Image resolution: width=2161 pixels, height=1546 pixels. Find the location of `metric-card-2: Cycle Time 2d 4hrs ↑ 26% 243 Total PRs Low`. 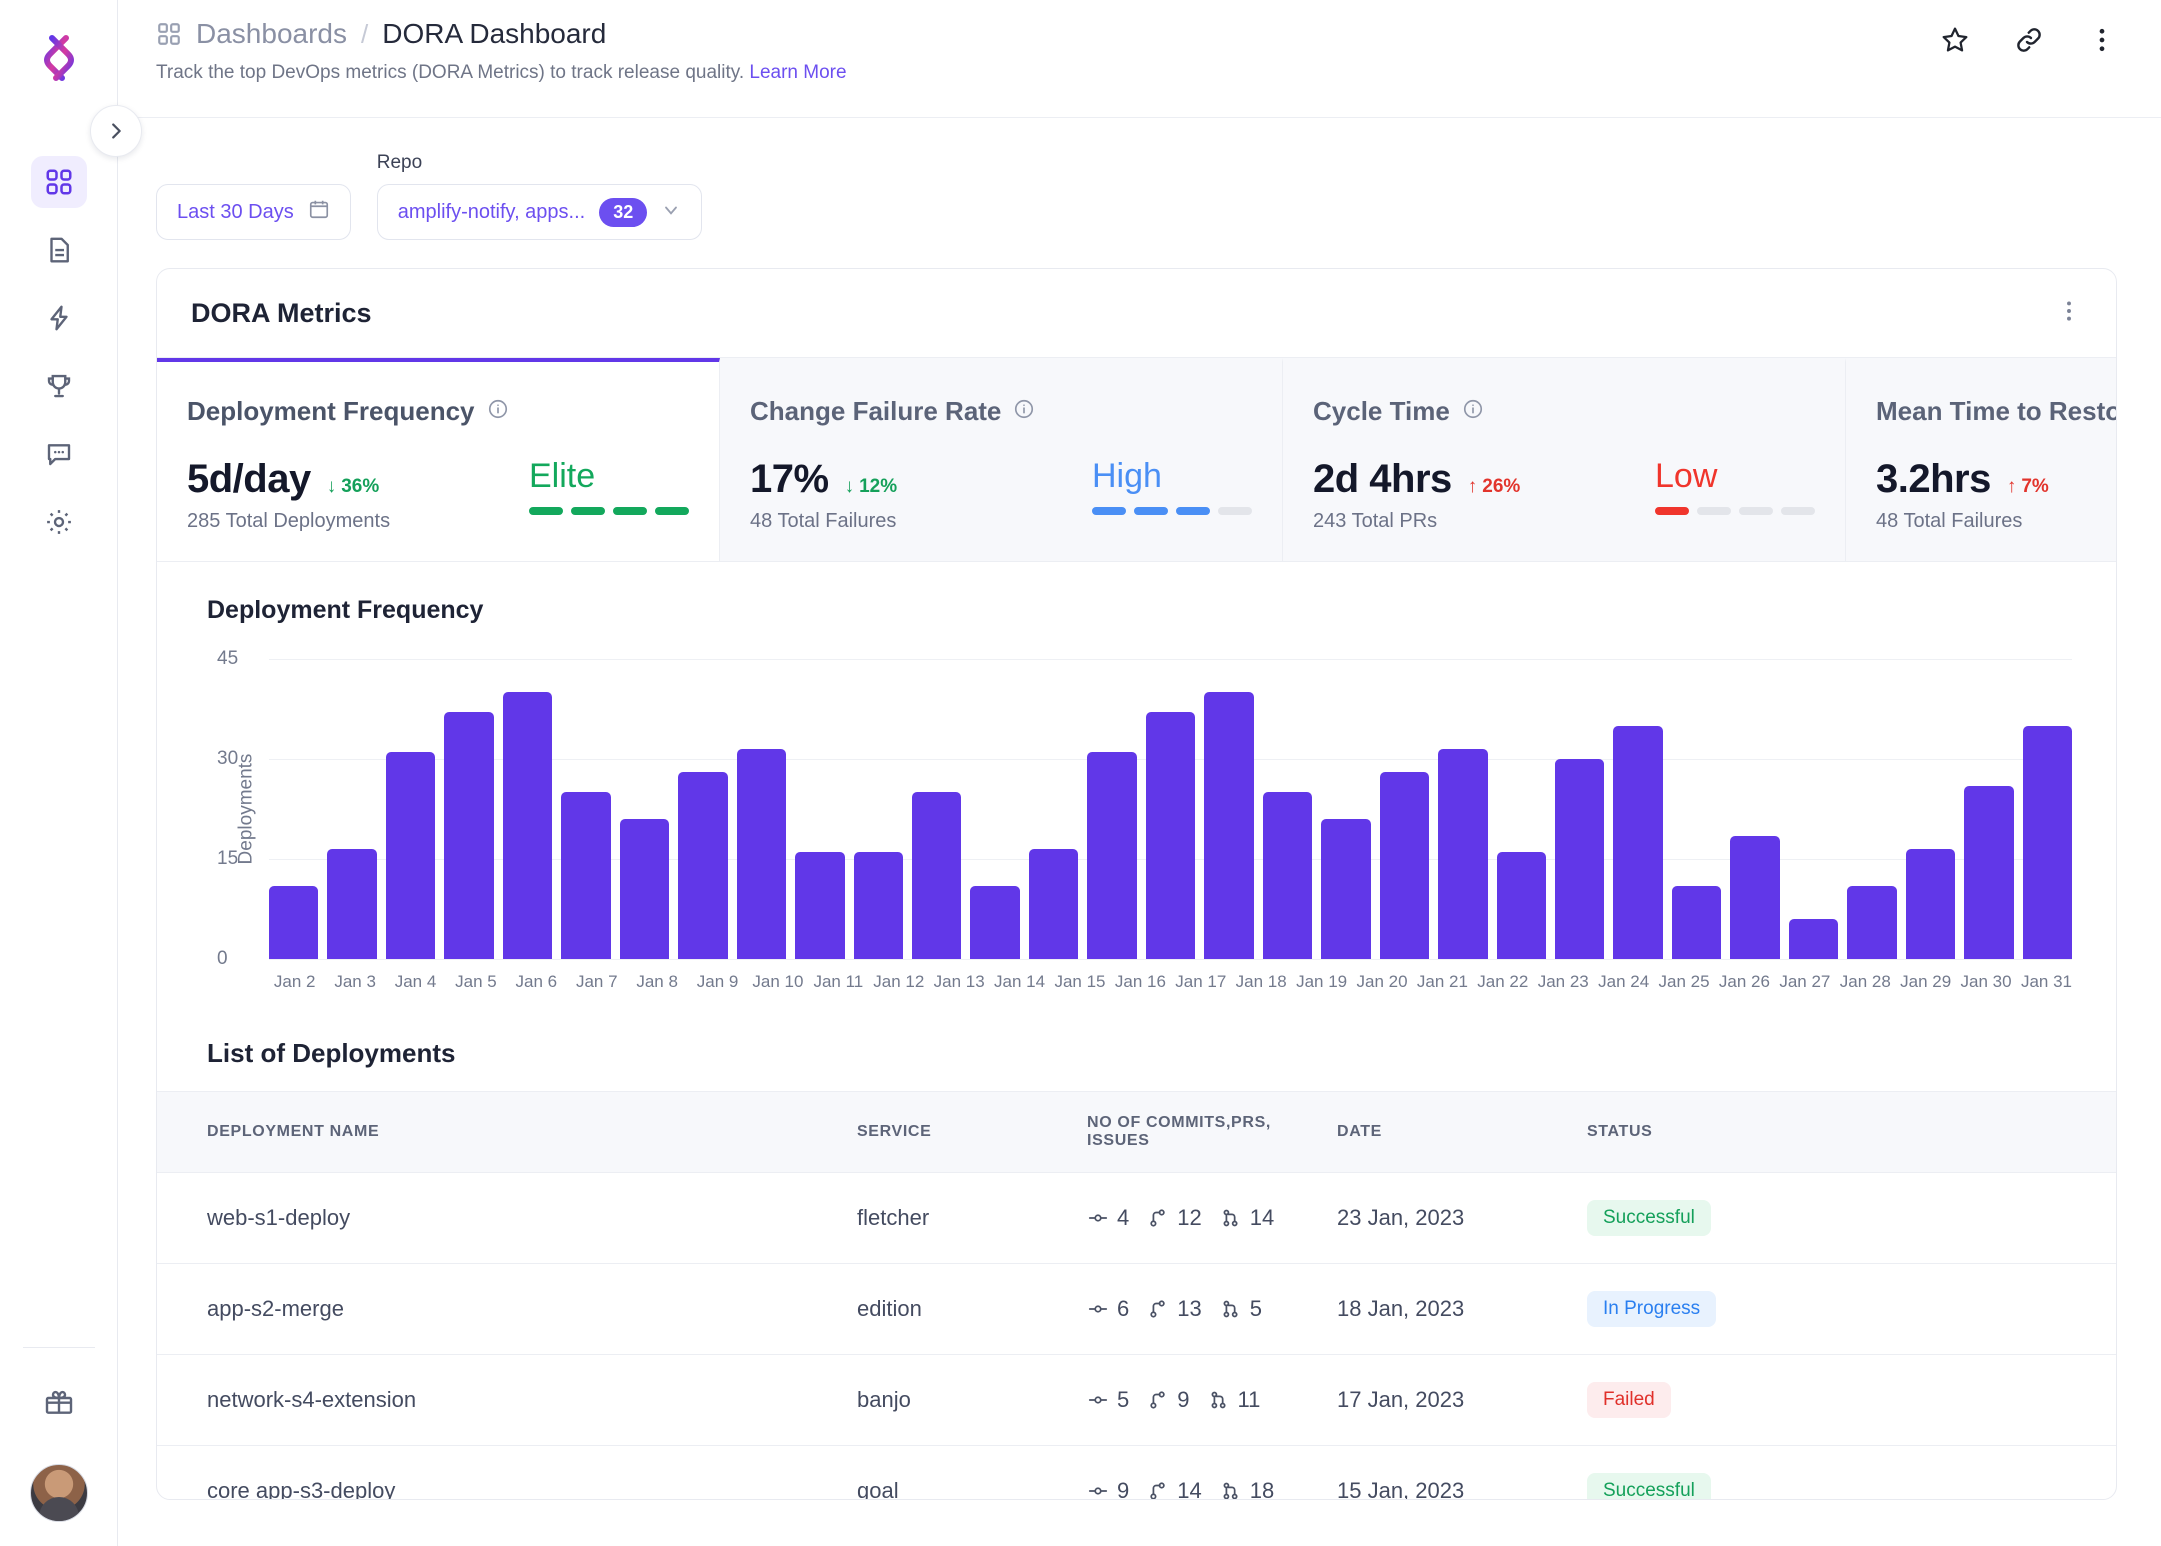

metric-card-2: Cycle Time 2d 4hrs ↑ 26% 243 Total PRs Low is located at coordinates (1564, 459).